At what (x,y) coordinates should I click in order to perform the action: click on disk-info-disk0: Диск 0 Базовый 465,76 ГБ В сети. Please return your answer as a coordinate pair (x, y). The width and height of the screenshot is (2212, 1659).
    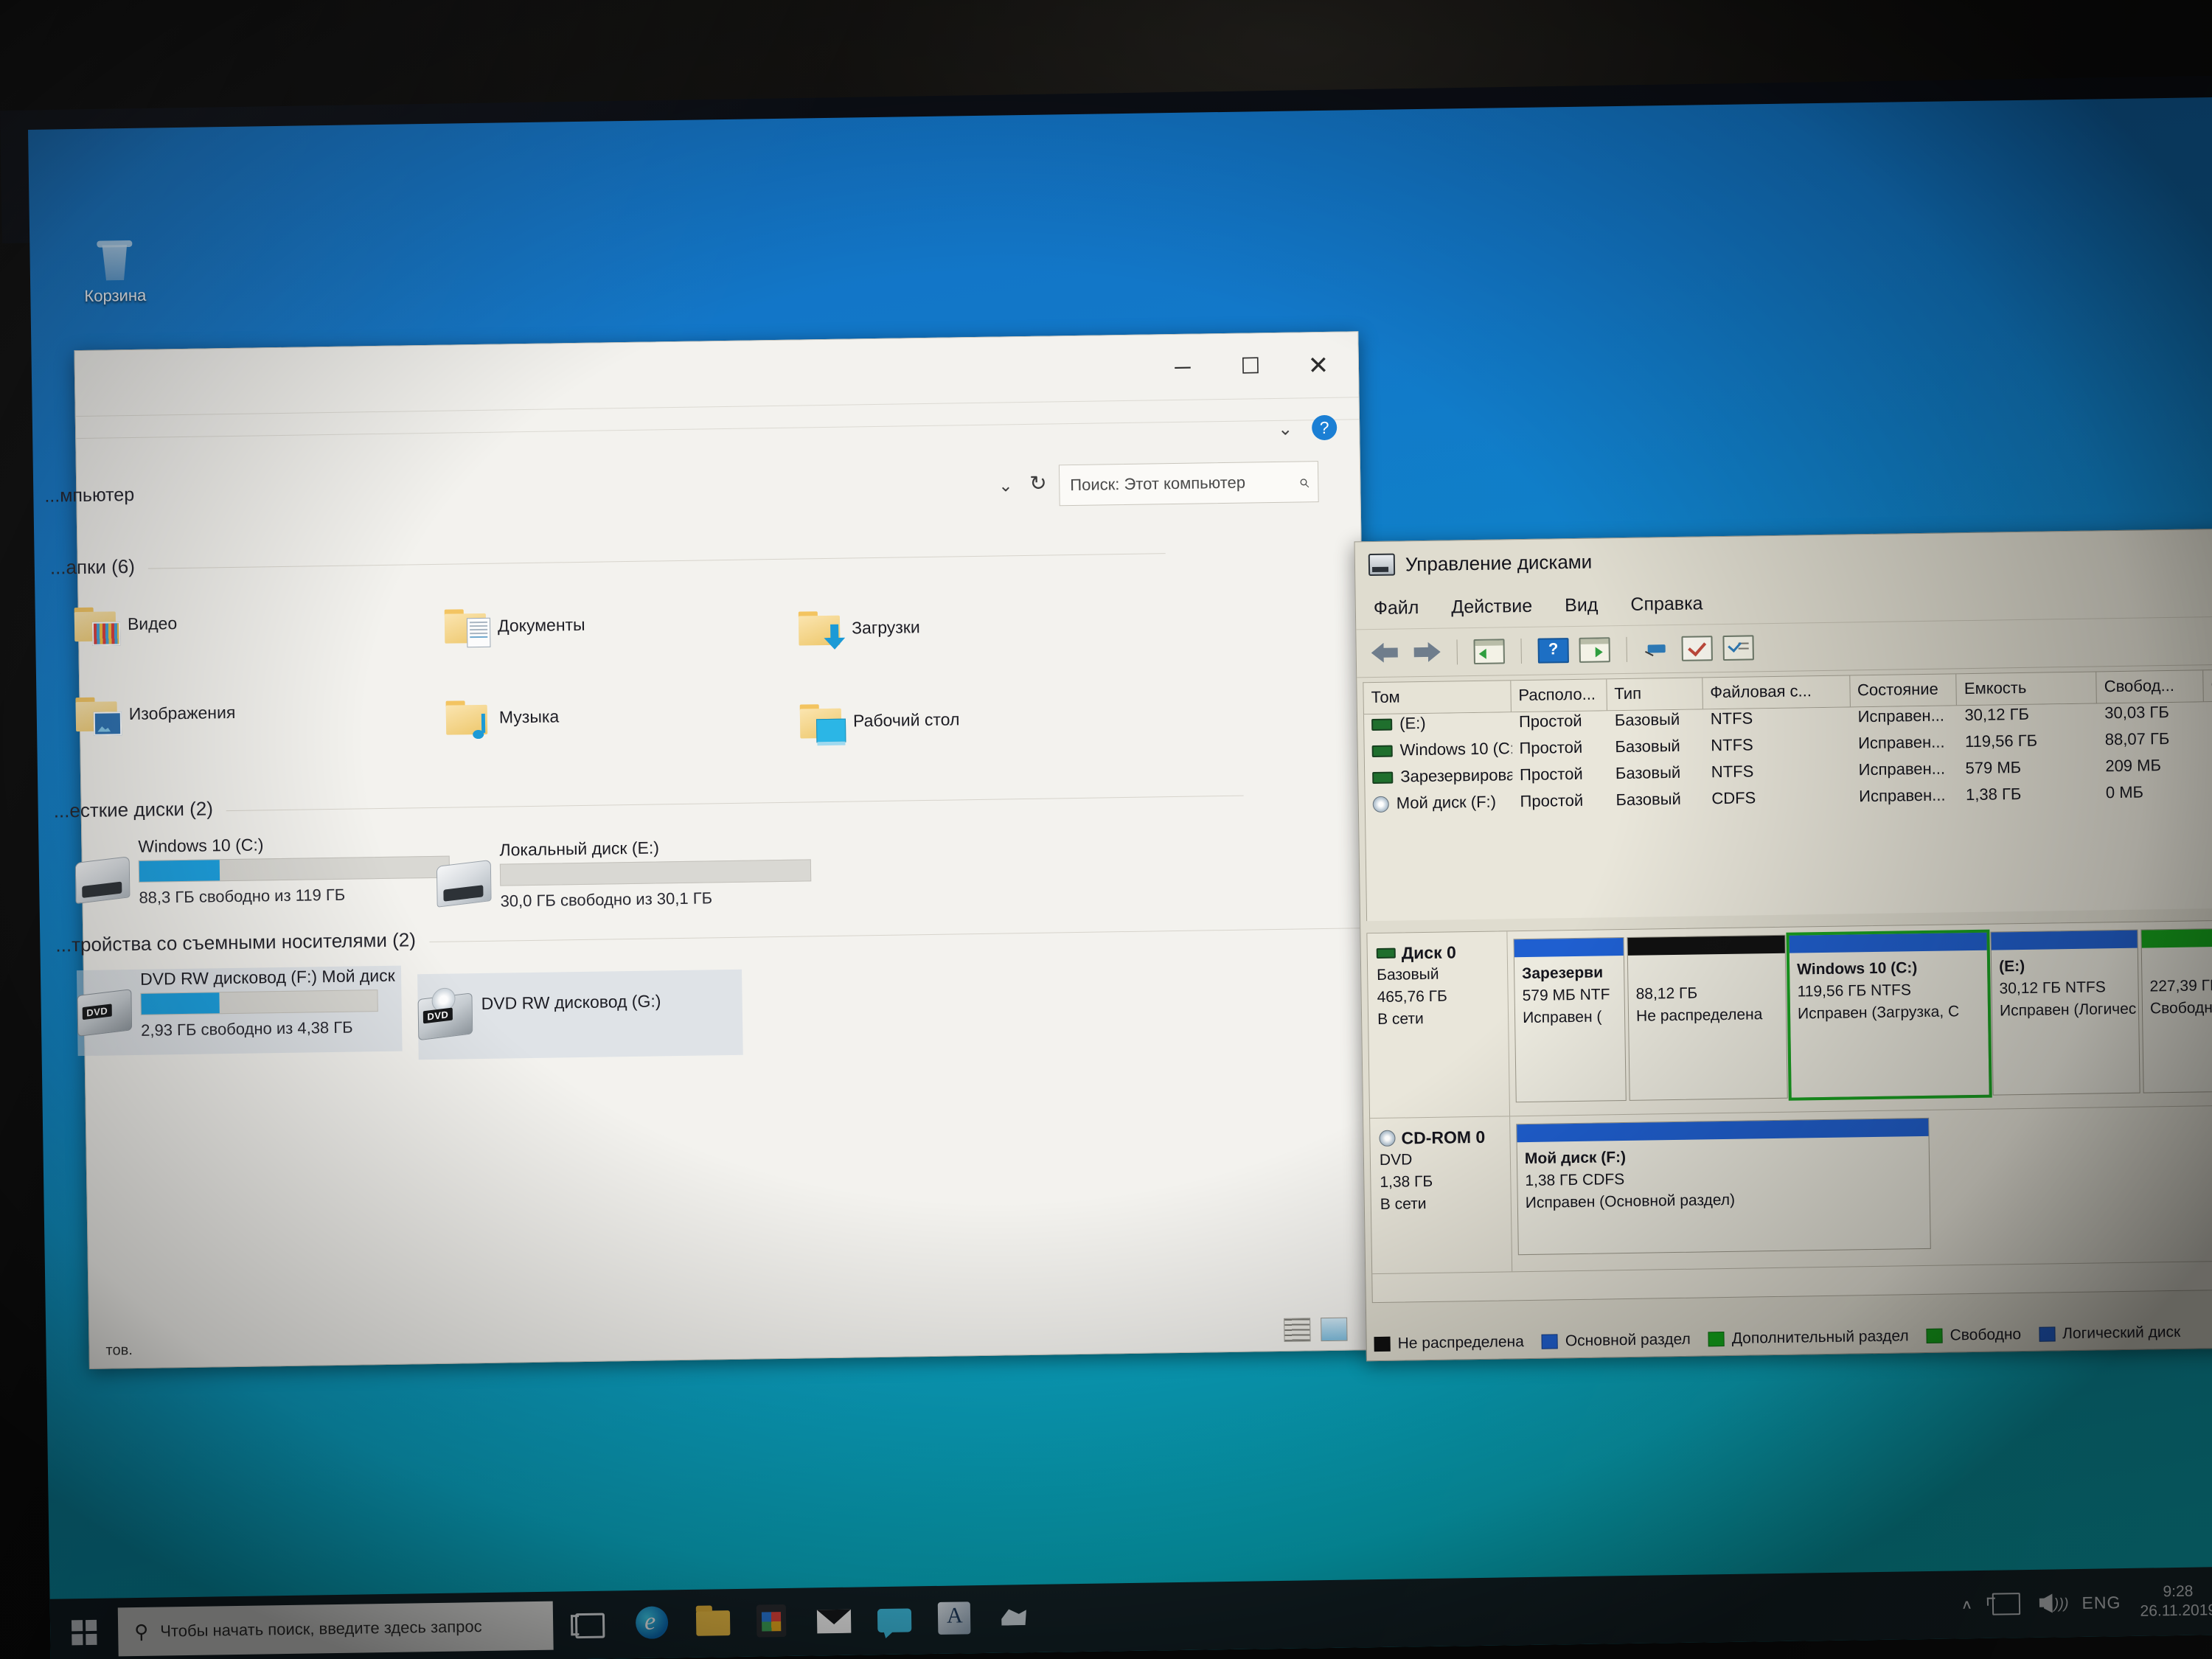
    Looking at the image, I should click on (1439, 1025).